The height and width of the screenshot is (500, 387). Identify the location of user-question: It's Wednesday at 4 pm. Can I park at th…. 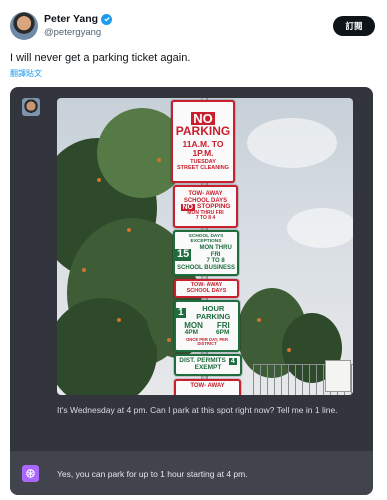
(197, 410).